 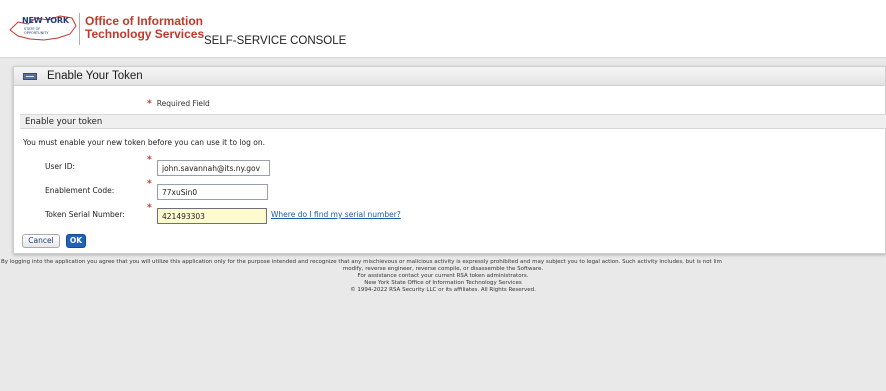 I want to click on required-star-icon: *, so click(x=149, y=104).